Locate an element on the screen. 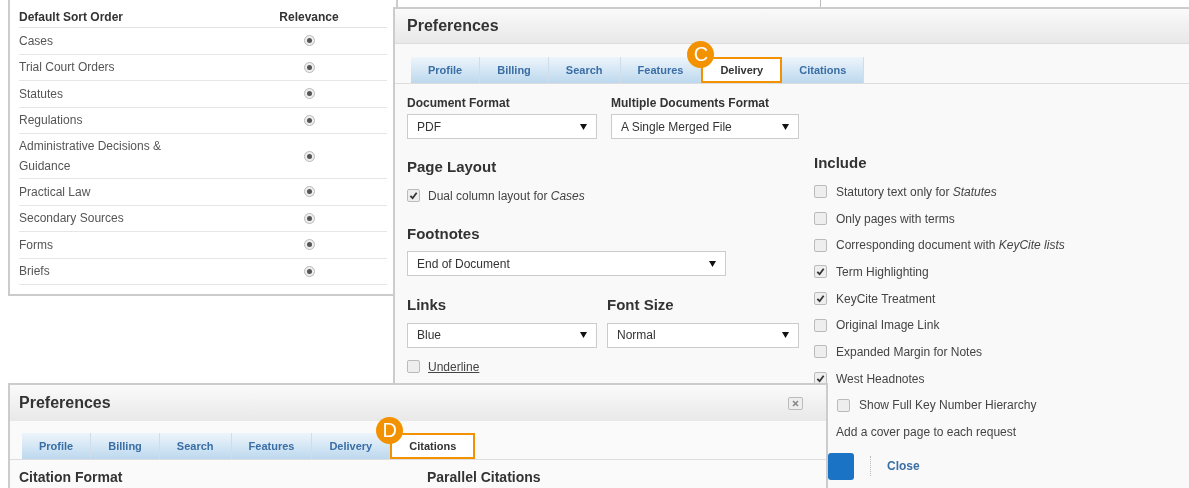  close-icon is located at coordinates (795, 403).